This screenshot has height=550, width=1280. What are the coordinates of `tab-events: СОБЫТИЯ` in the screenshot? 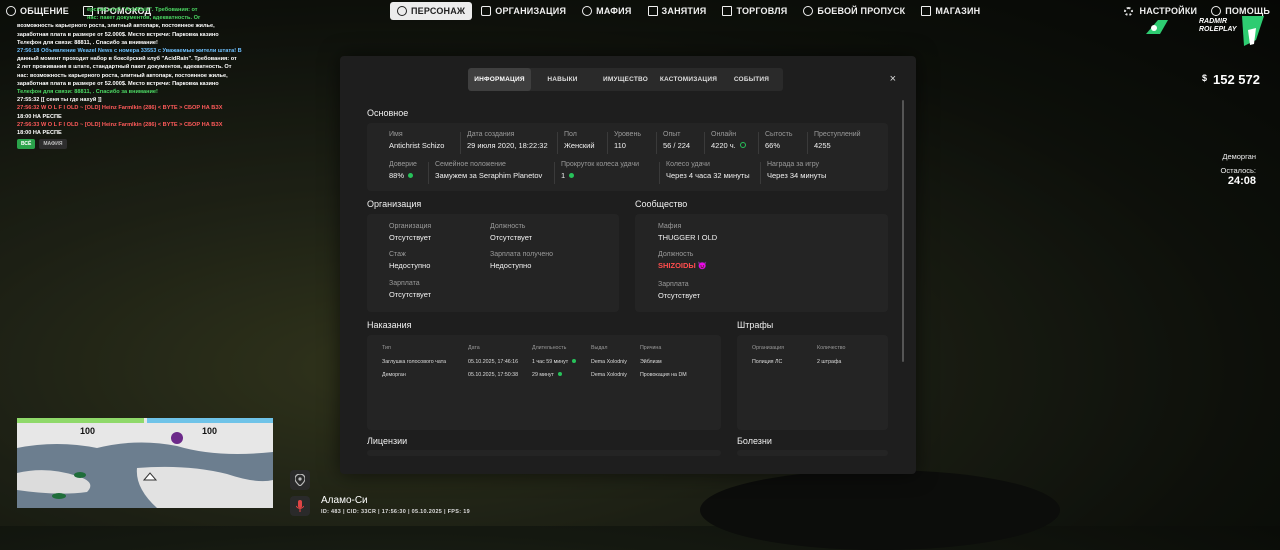 It's located at (751, 79).